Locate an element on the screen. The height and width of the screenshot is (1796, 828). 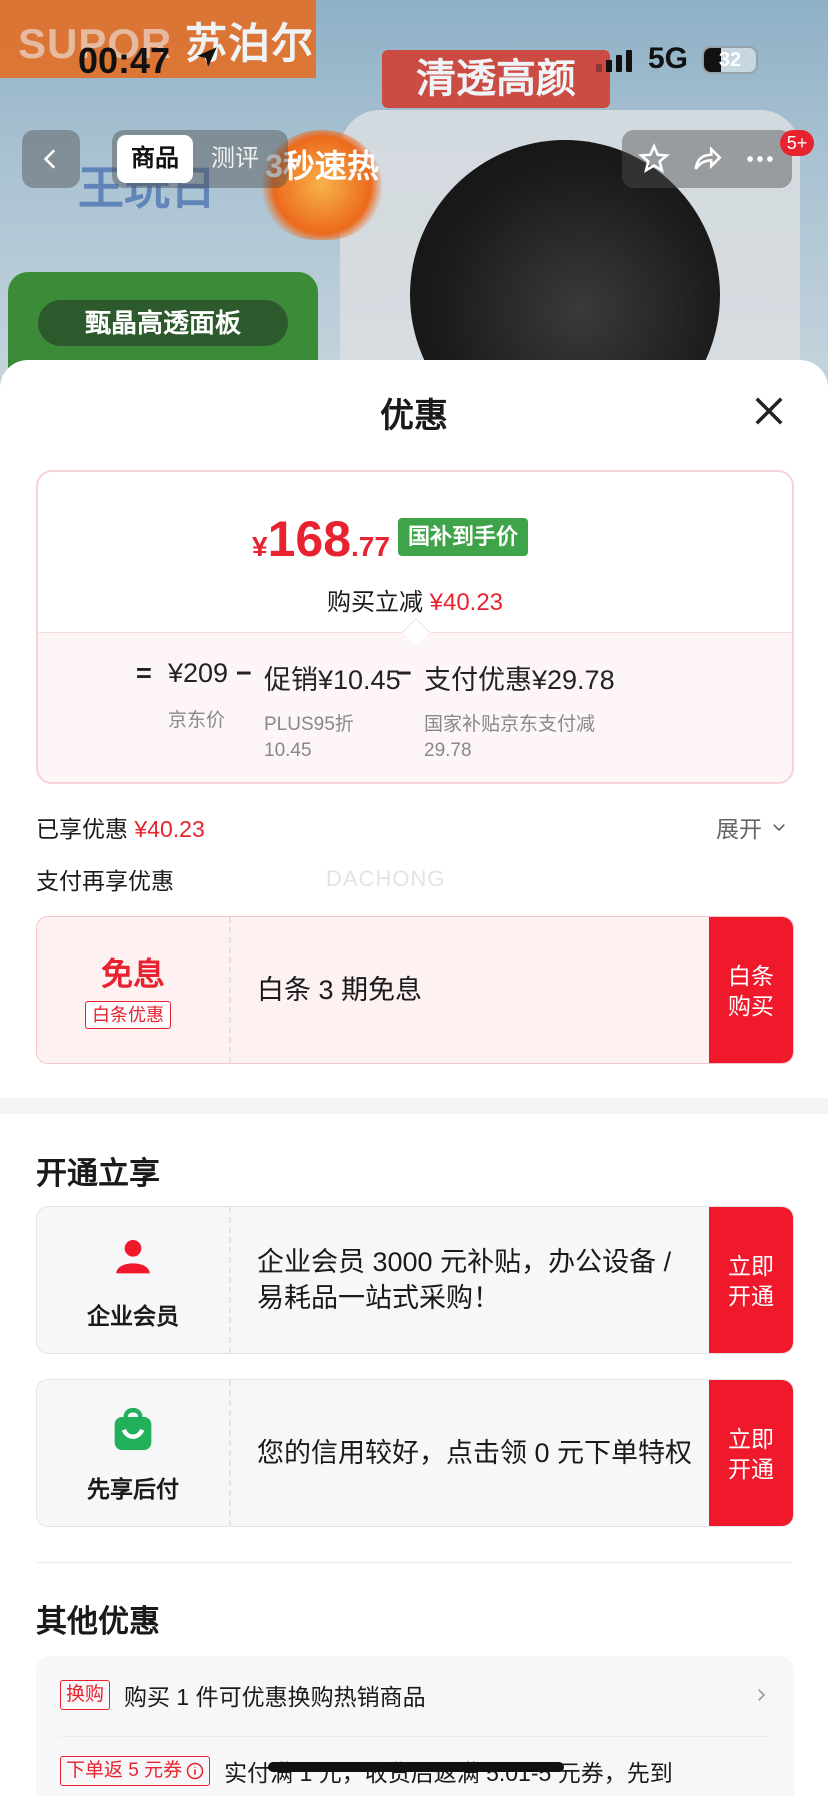
back-button is located at coordinates (51, 159).